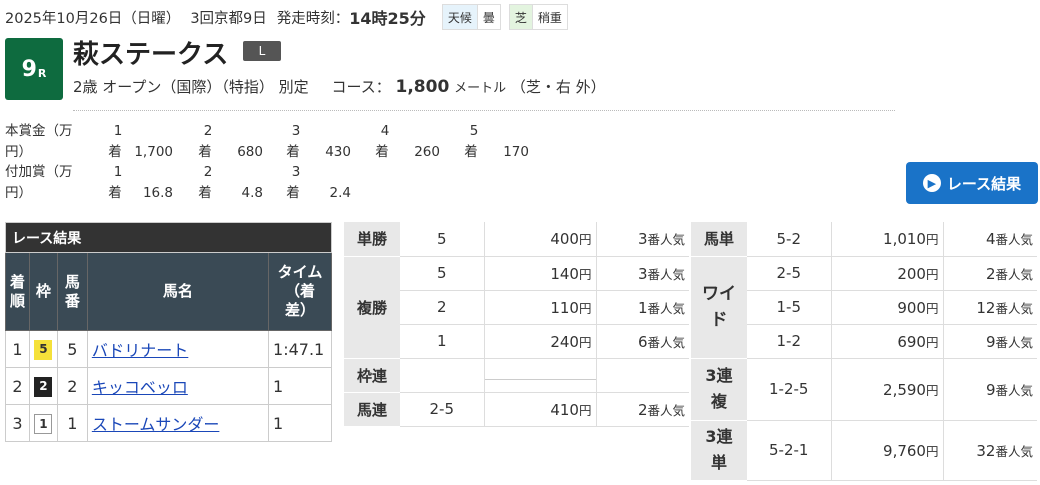 The image size is (1040, 485). I want to click on weather-box: 天候 曇, so click(471, 17).